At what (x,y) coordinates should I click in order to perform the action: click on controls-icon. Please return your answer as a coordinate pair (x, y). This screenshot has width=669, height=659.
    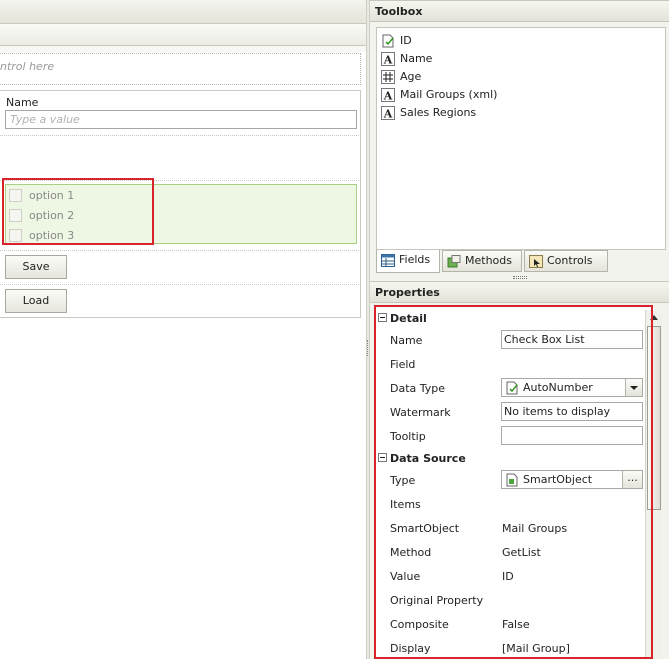
    Looking at the image, I should click on (536, 261).